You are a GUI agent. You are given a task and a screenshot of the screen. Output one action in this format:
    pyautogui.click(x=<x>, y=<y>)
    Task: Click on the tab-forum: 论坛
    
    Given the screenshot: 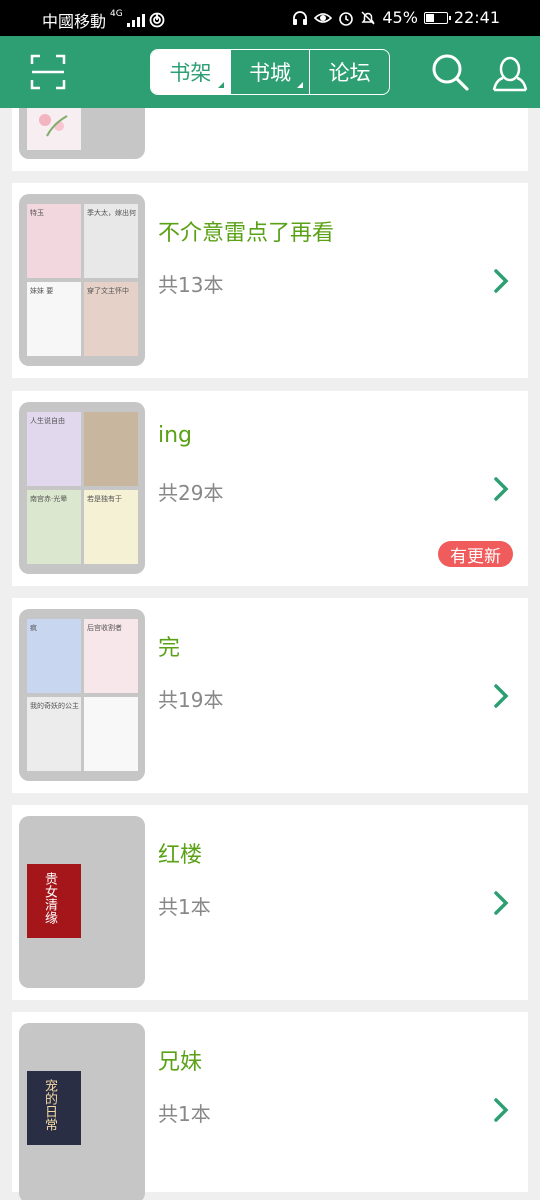 What is the action you would take?
    pyautogui.click(x=349, y=72)
    